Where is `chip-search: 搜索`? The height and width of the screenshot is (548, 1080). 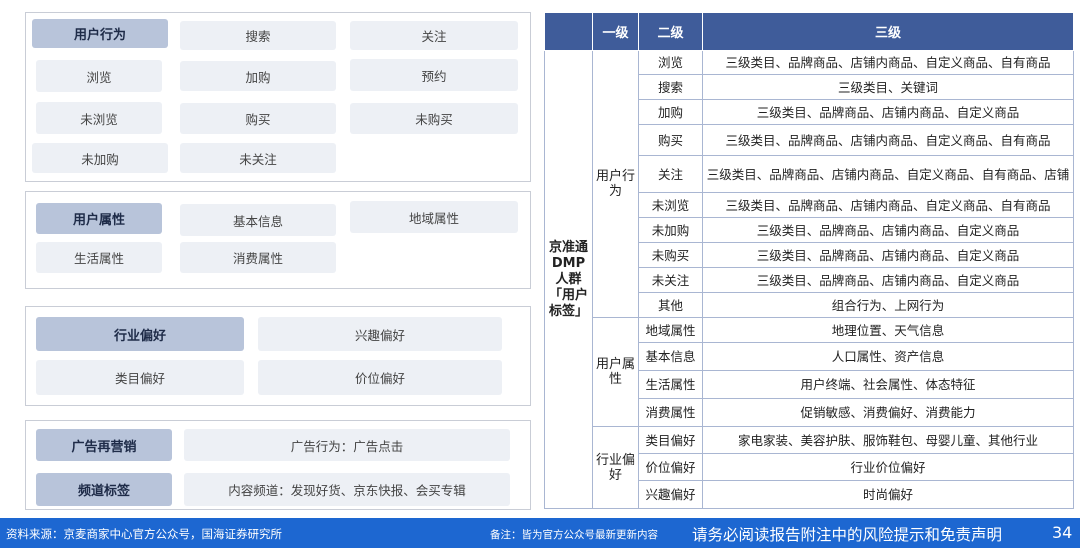 chip-search: 搜索 is located at coordinates (258, 35).